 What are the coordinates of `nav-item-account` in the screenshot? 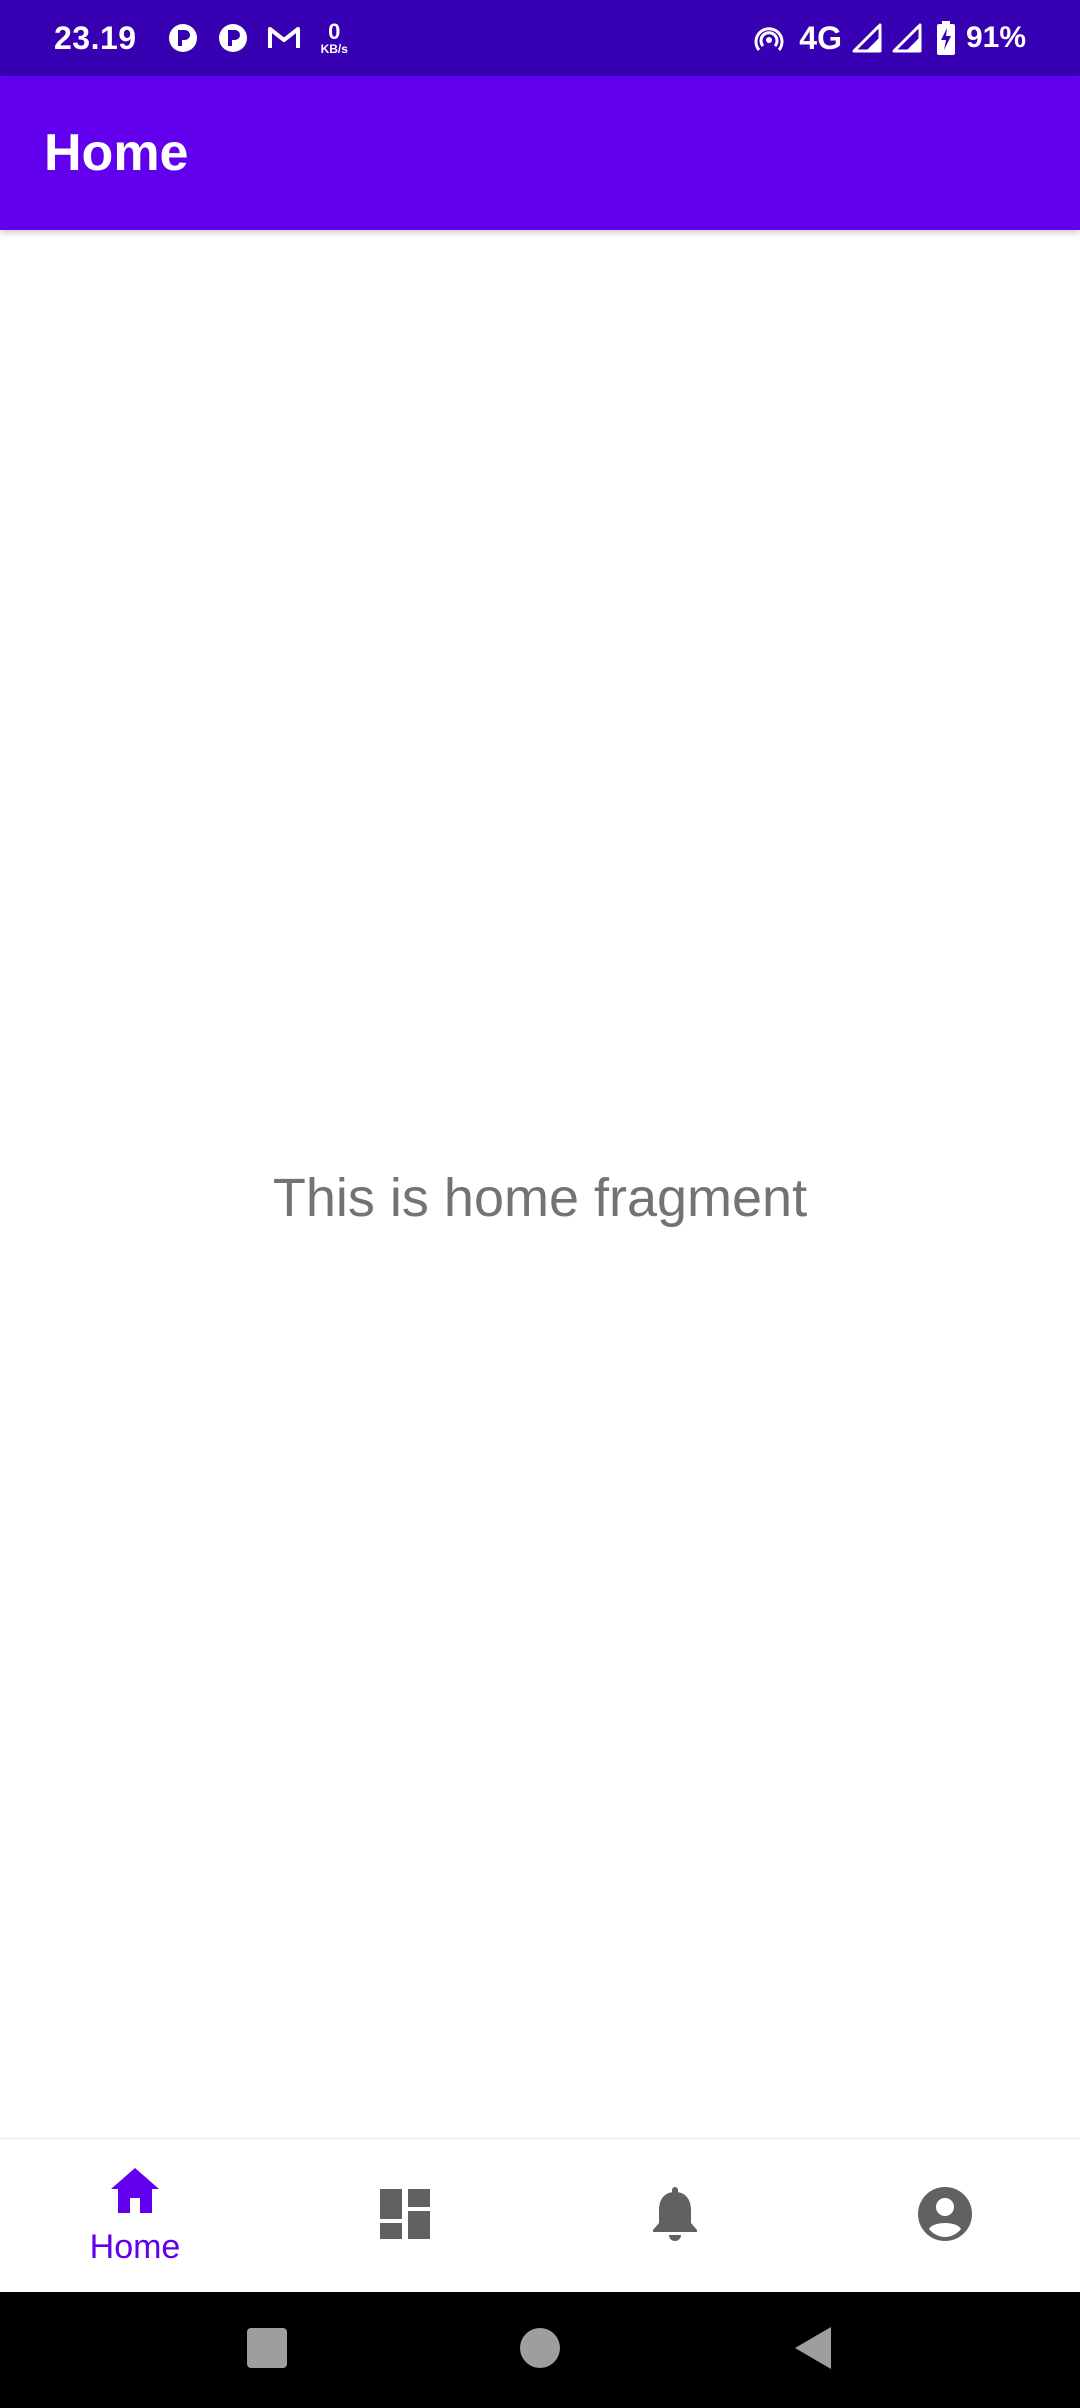 It's located at (945, 2216).